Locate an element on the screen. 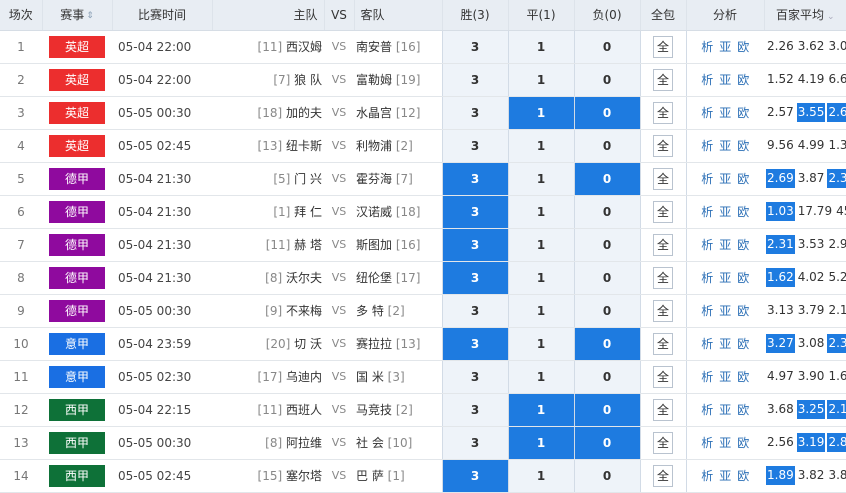 Image resolution: width=846 pixels, height=493 pixels. home-team-cell: [5] 门 兴 is located at coordinates (268, 179).